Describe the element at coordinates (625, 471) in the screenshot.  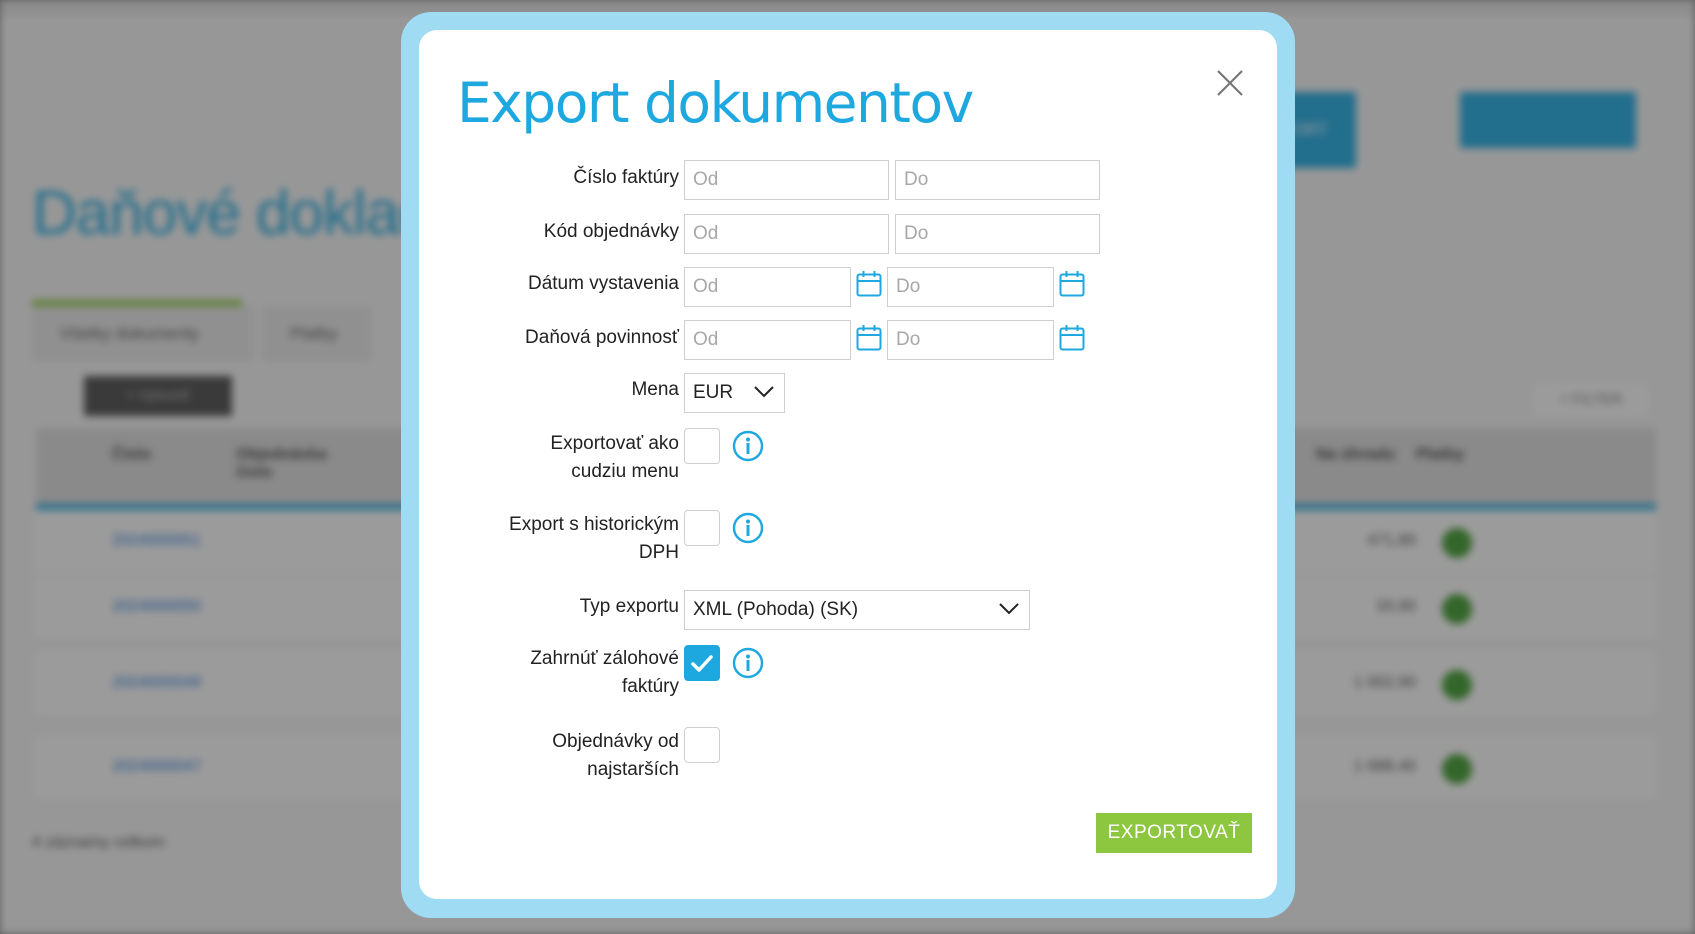
I see `export-foreign-currency-label-line2: cudziu menu` at that location.